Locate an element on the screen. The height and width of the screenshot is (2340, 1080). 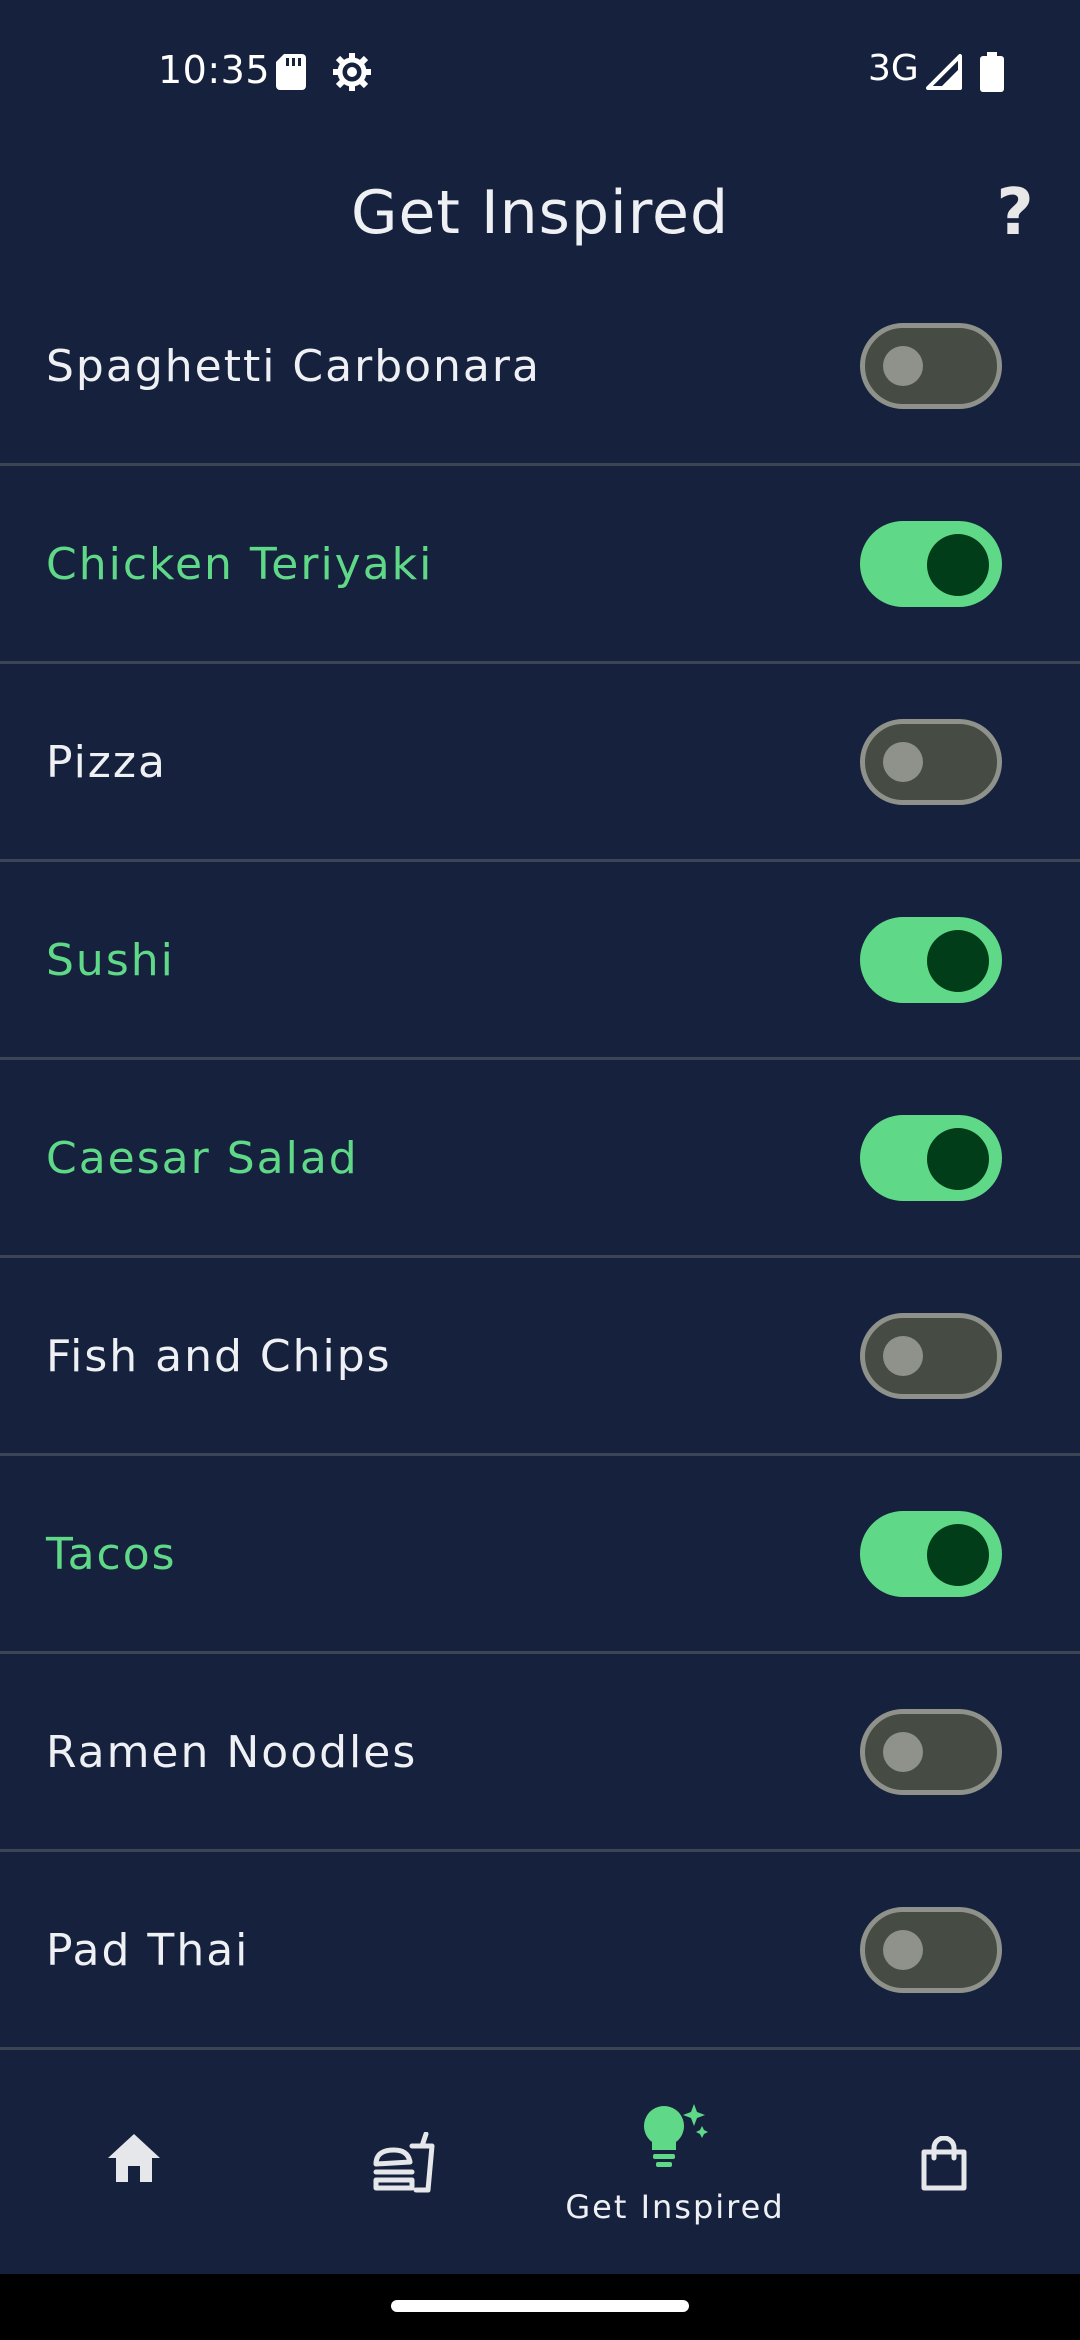
nav-item-get-inspired: Get Inspired is located at coordinates (675, 2165).